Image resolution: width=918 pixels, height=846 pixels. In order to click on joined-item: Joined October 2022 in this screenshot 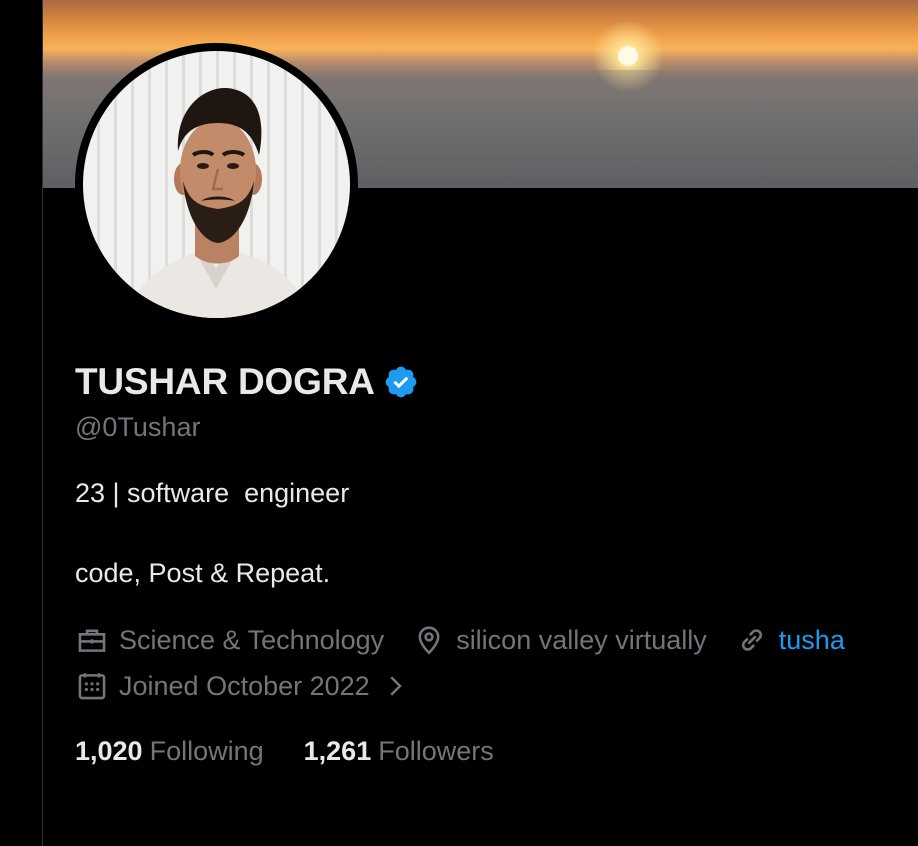, I will do `click(242, 686)`.